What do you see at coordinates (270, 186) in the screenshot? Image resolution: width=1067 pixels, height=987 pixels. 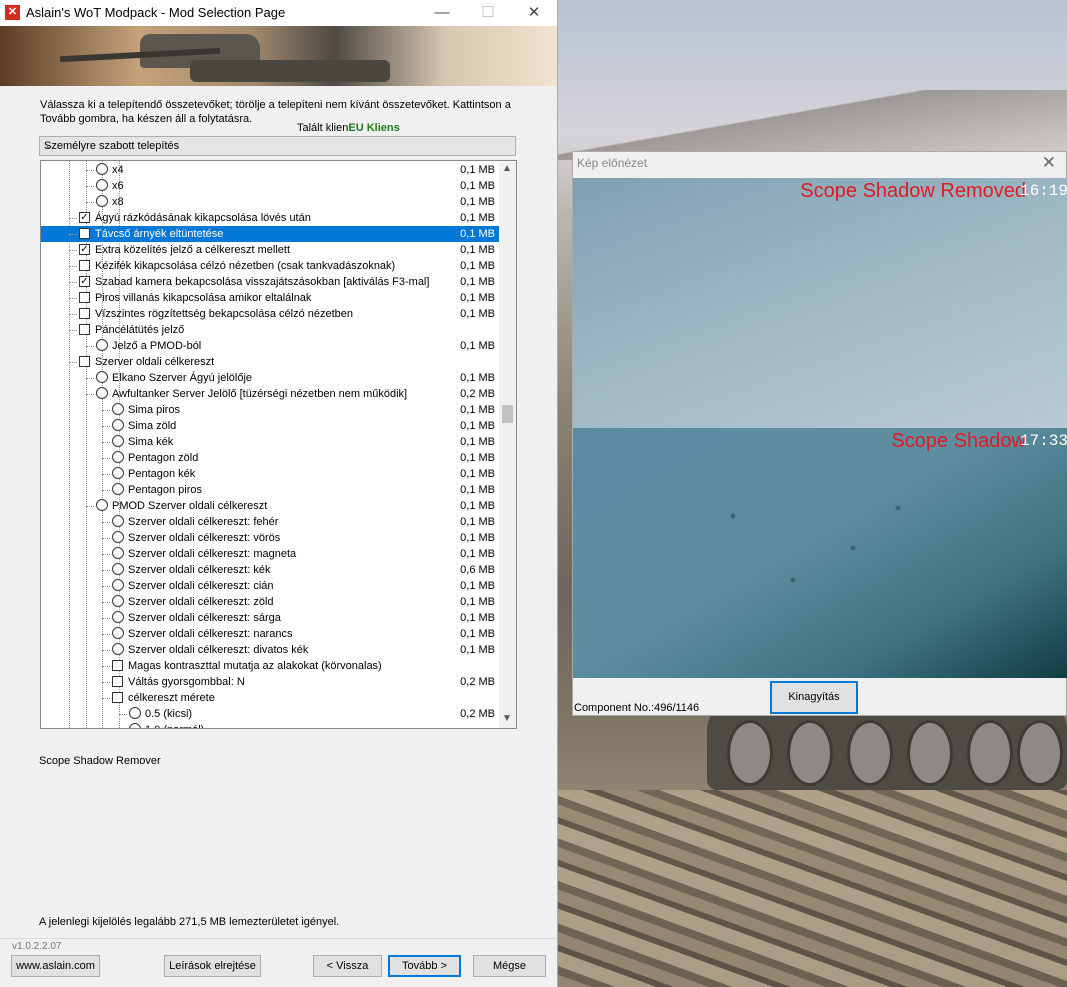 I see `tree-radio-item: x6 0,1 MB` at bounding box center [270, 186].